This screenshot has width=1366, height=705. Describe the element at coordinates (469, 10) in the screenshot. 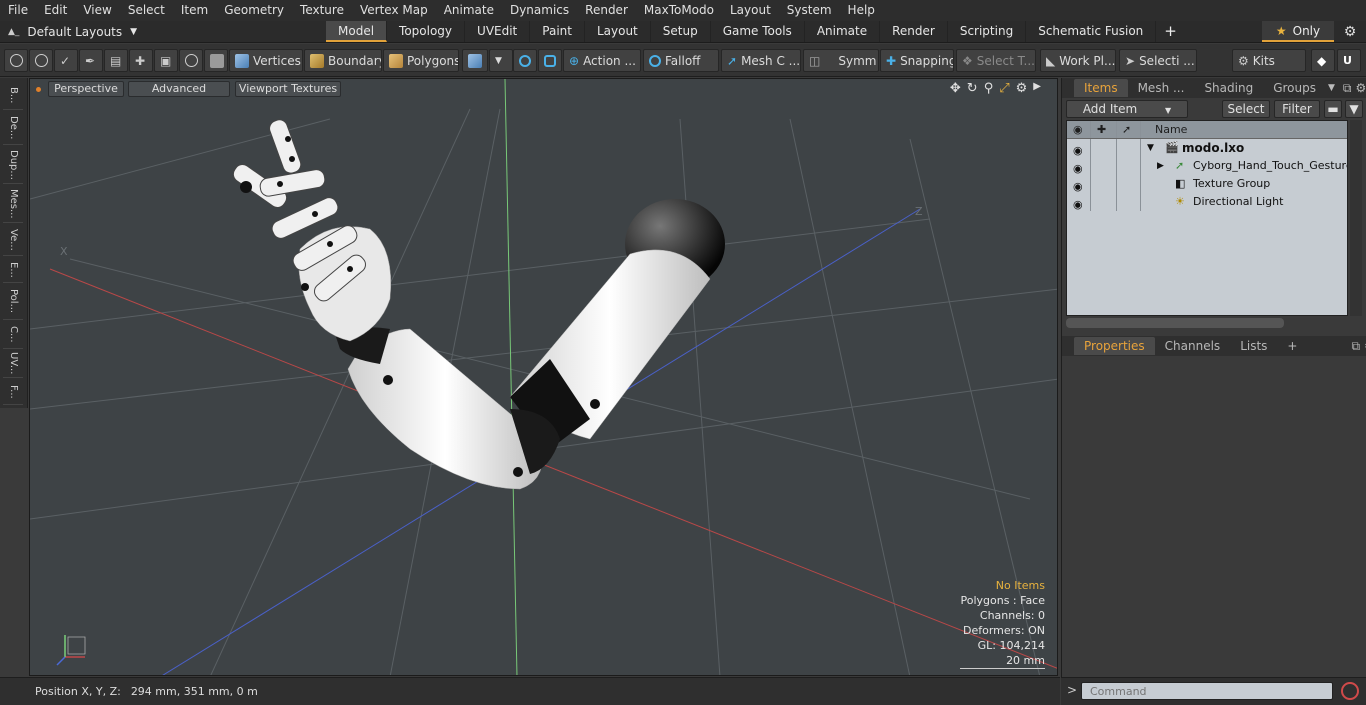

I see `menu-animate: Animate` at that location.